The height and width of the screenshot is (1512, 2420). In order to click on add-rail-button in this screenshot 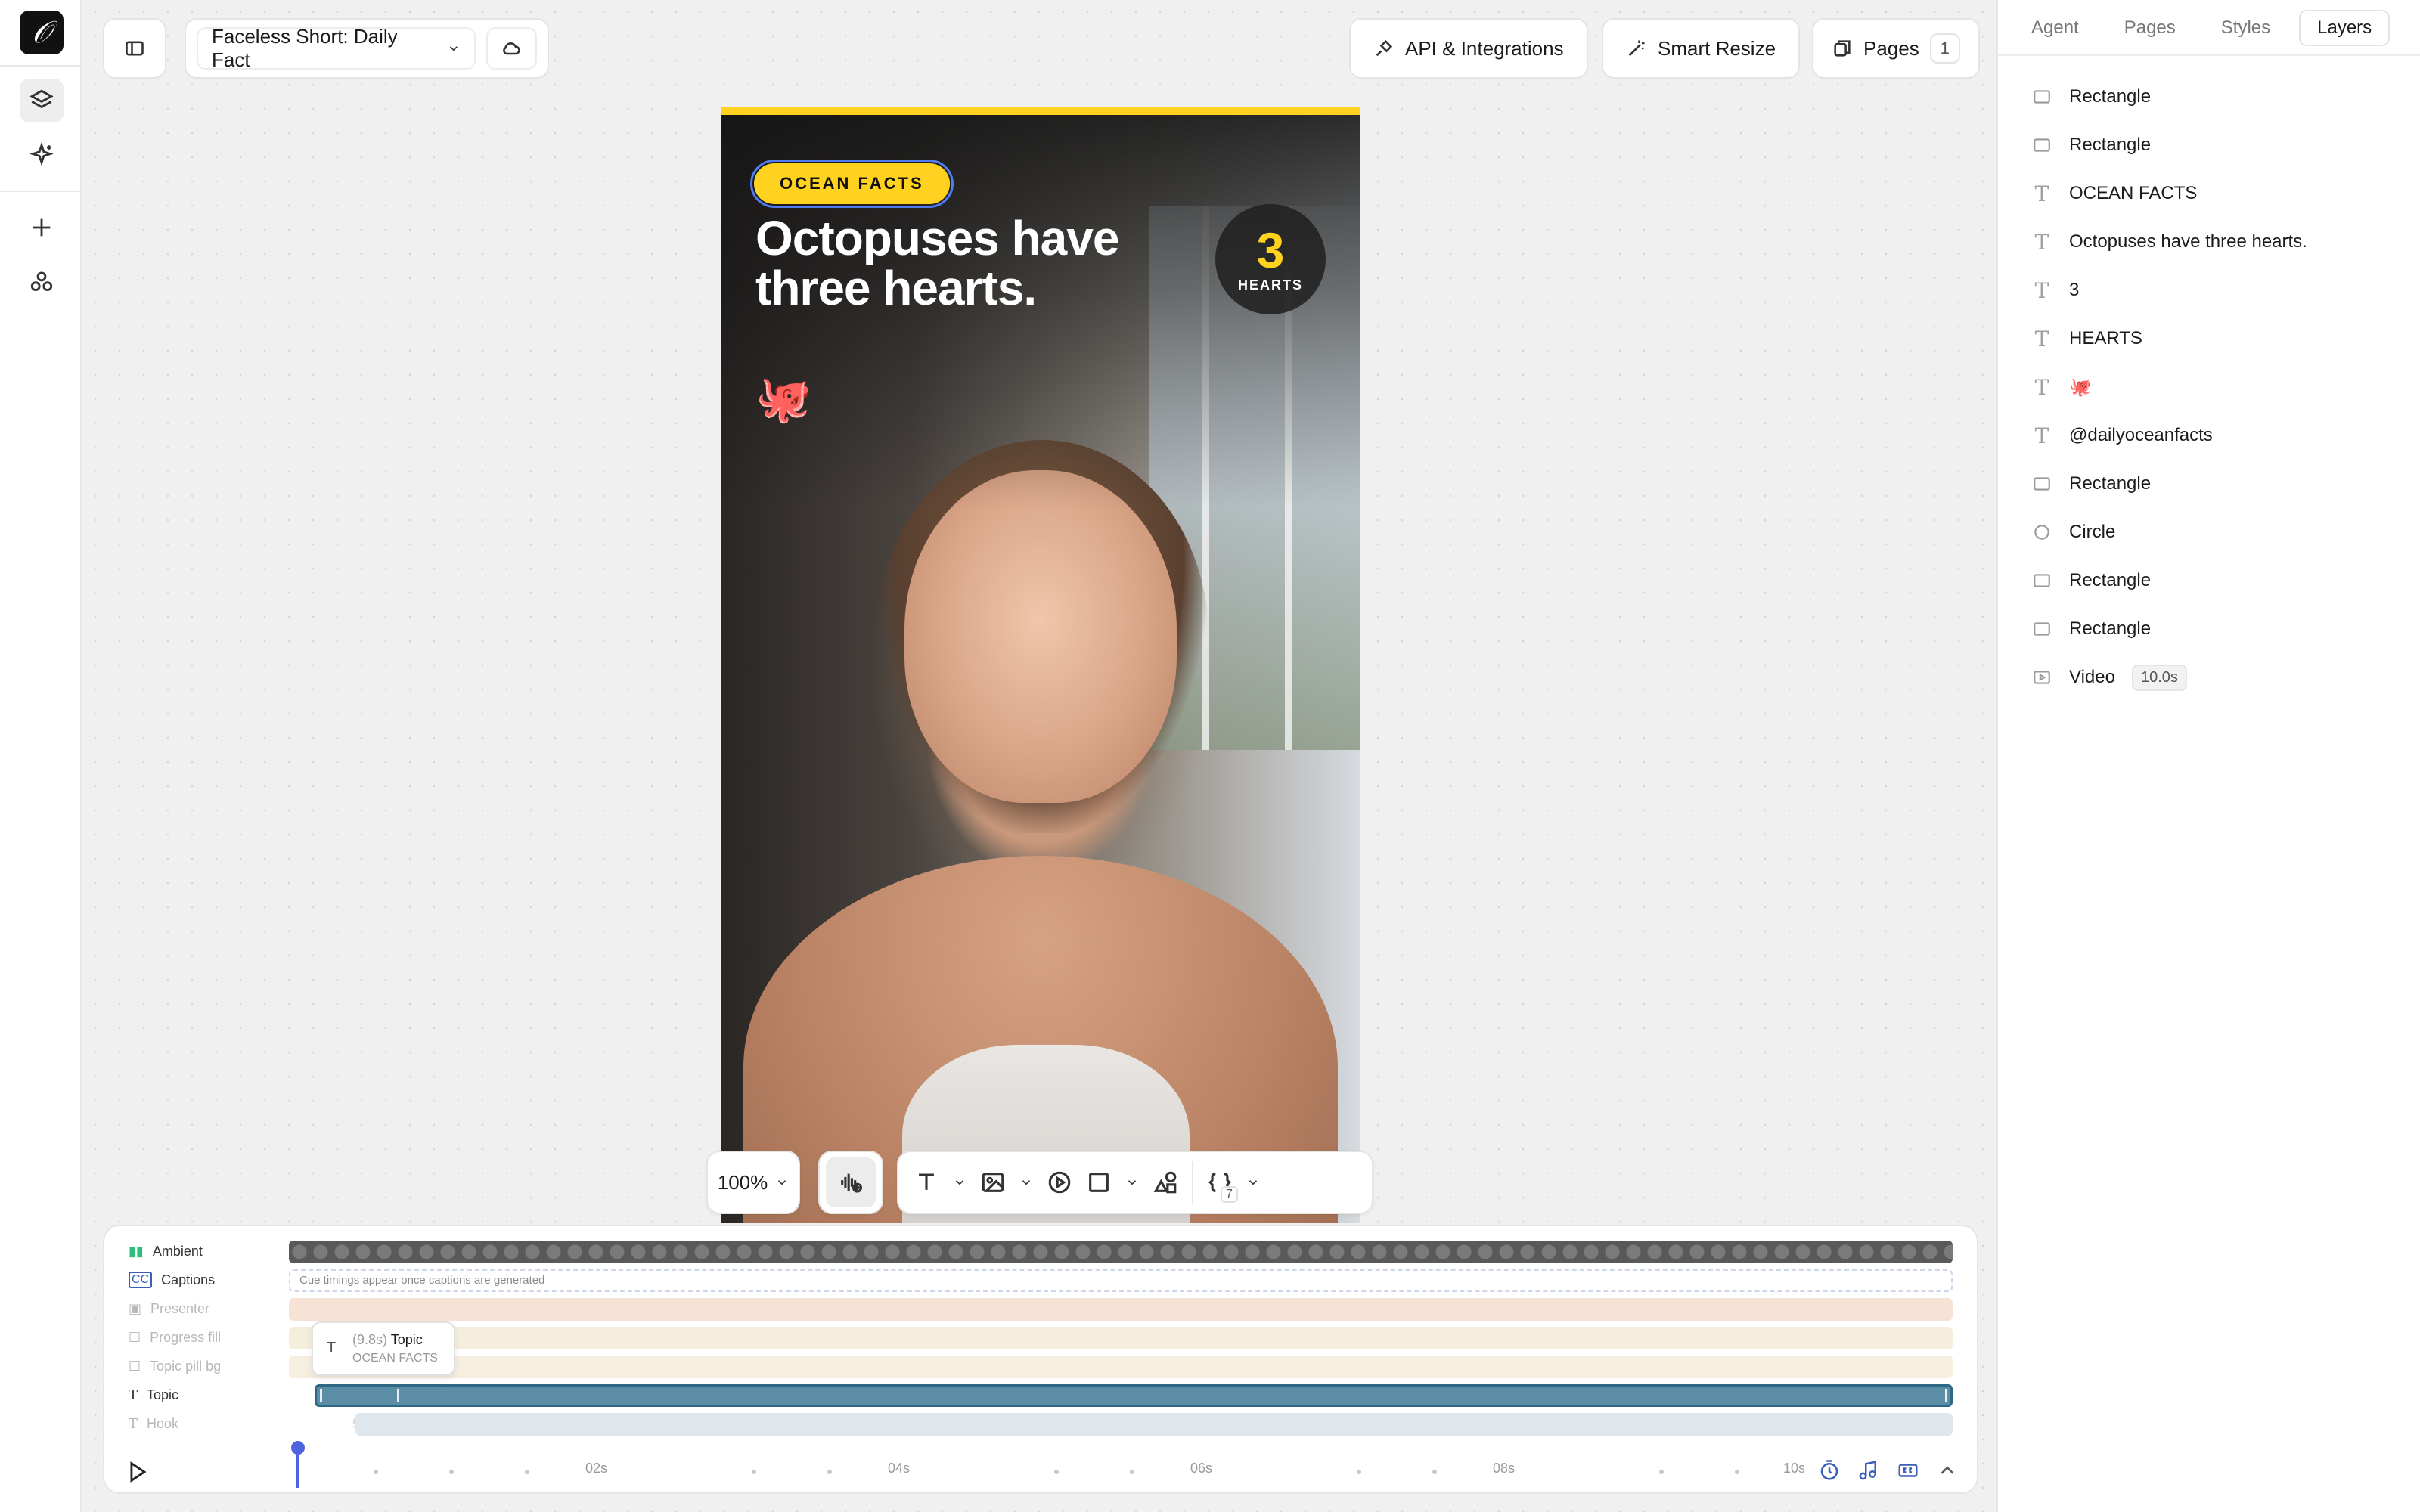, I will do `click(42, 227)`.